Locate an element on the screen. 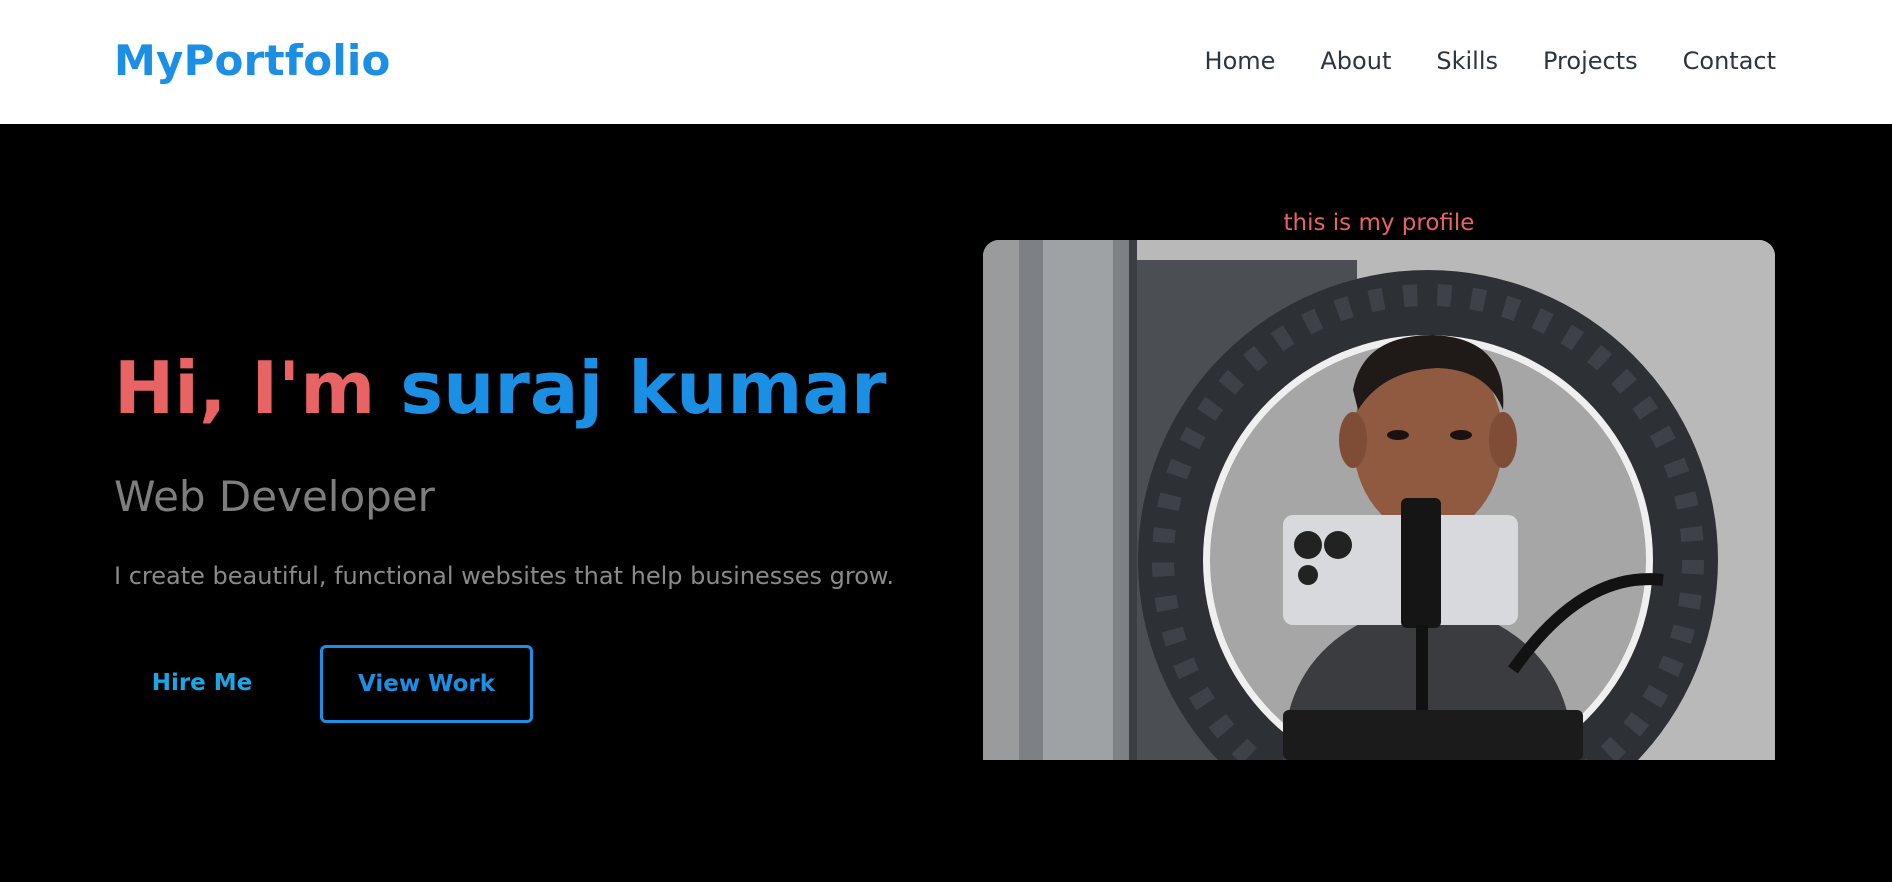 This screenshot has height=882, width=1892. nav-link-skills: Skills is located at coordinates (1467, 61).